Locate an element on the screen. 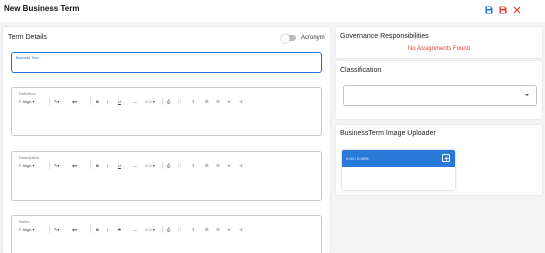 The image size is (545, 253). description-label: Description is located at coordinates (29, 157).